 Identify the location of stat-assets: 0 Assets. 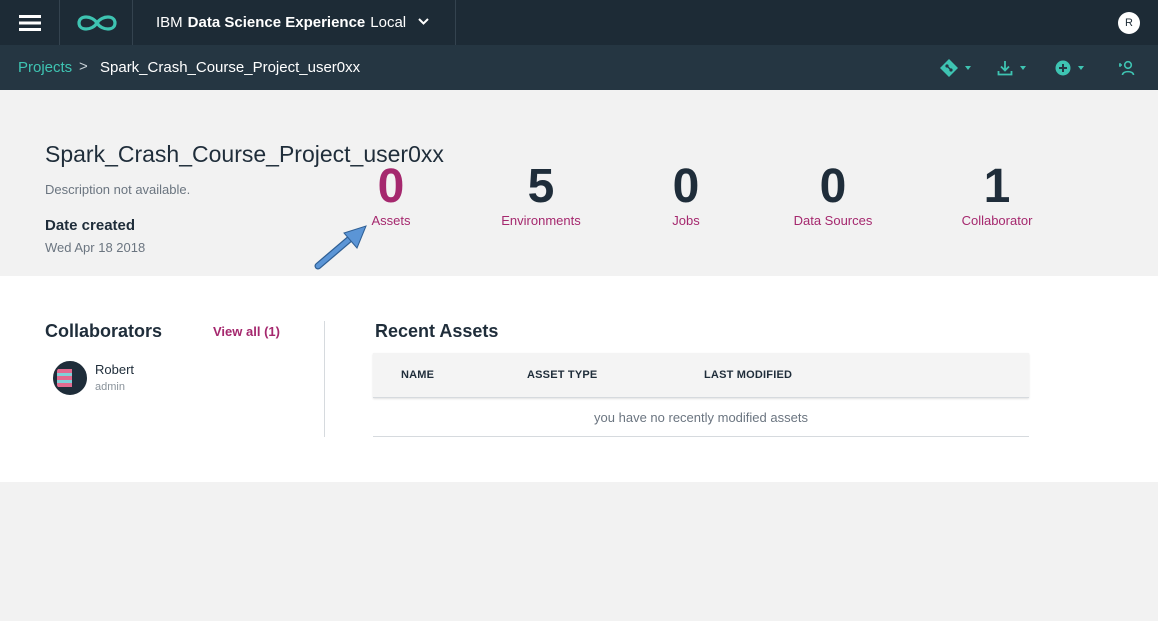
(391, 194).